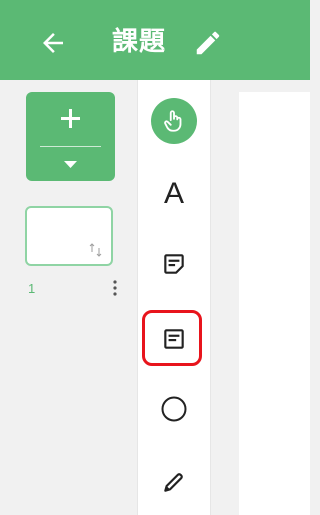 The image size is (320, 515). I want to click on page-thumbnail, so click(69, 236).